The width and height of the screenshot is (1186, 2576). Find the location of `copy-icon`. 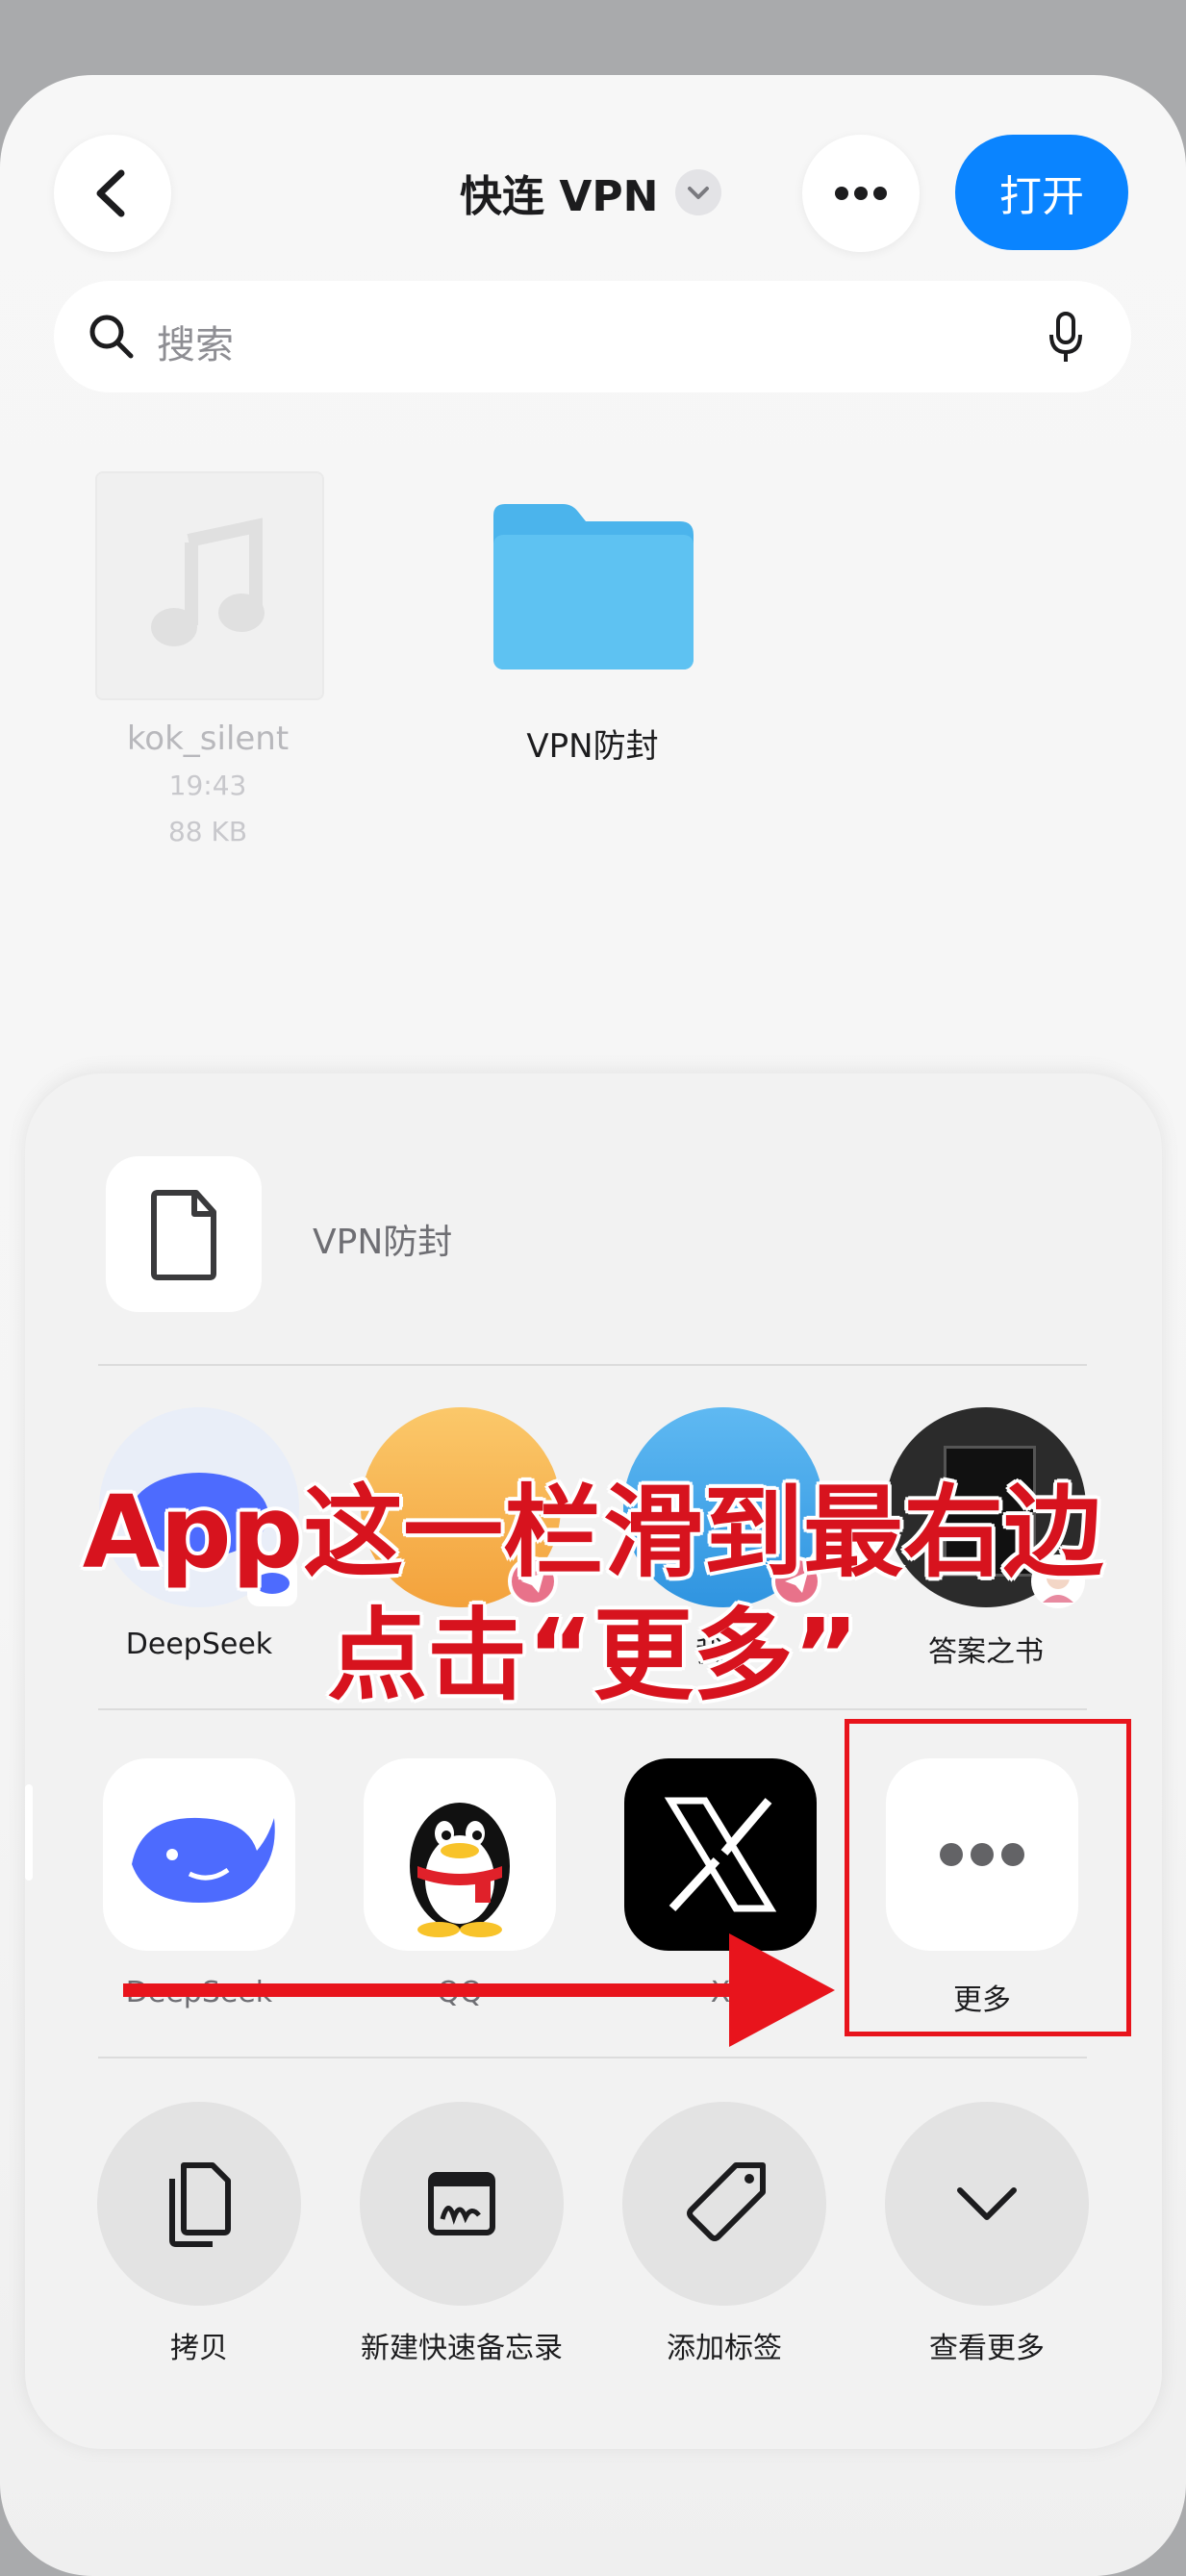

copy-icon is located at coordinates (200, 2204).